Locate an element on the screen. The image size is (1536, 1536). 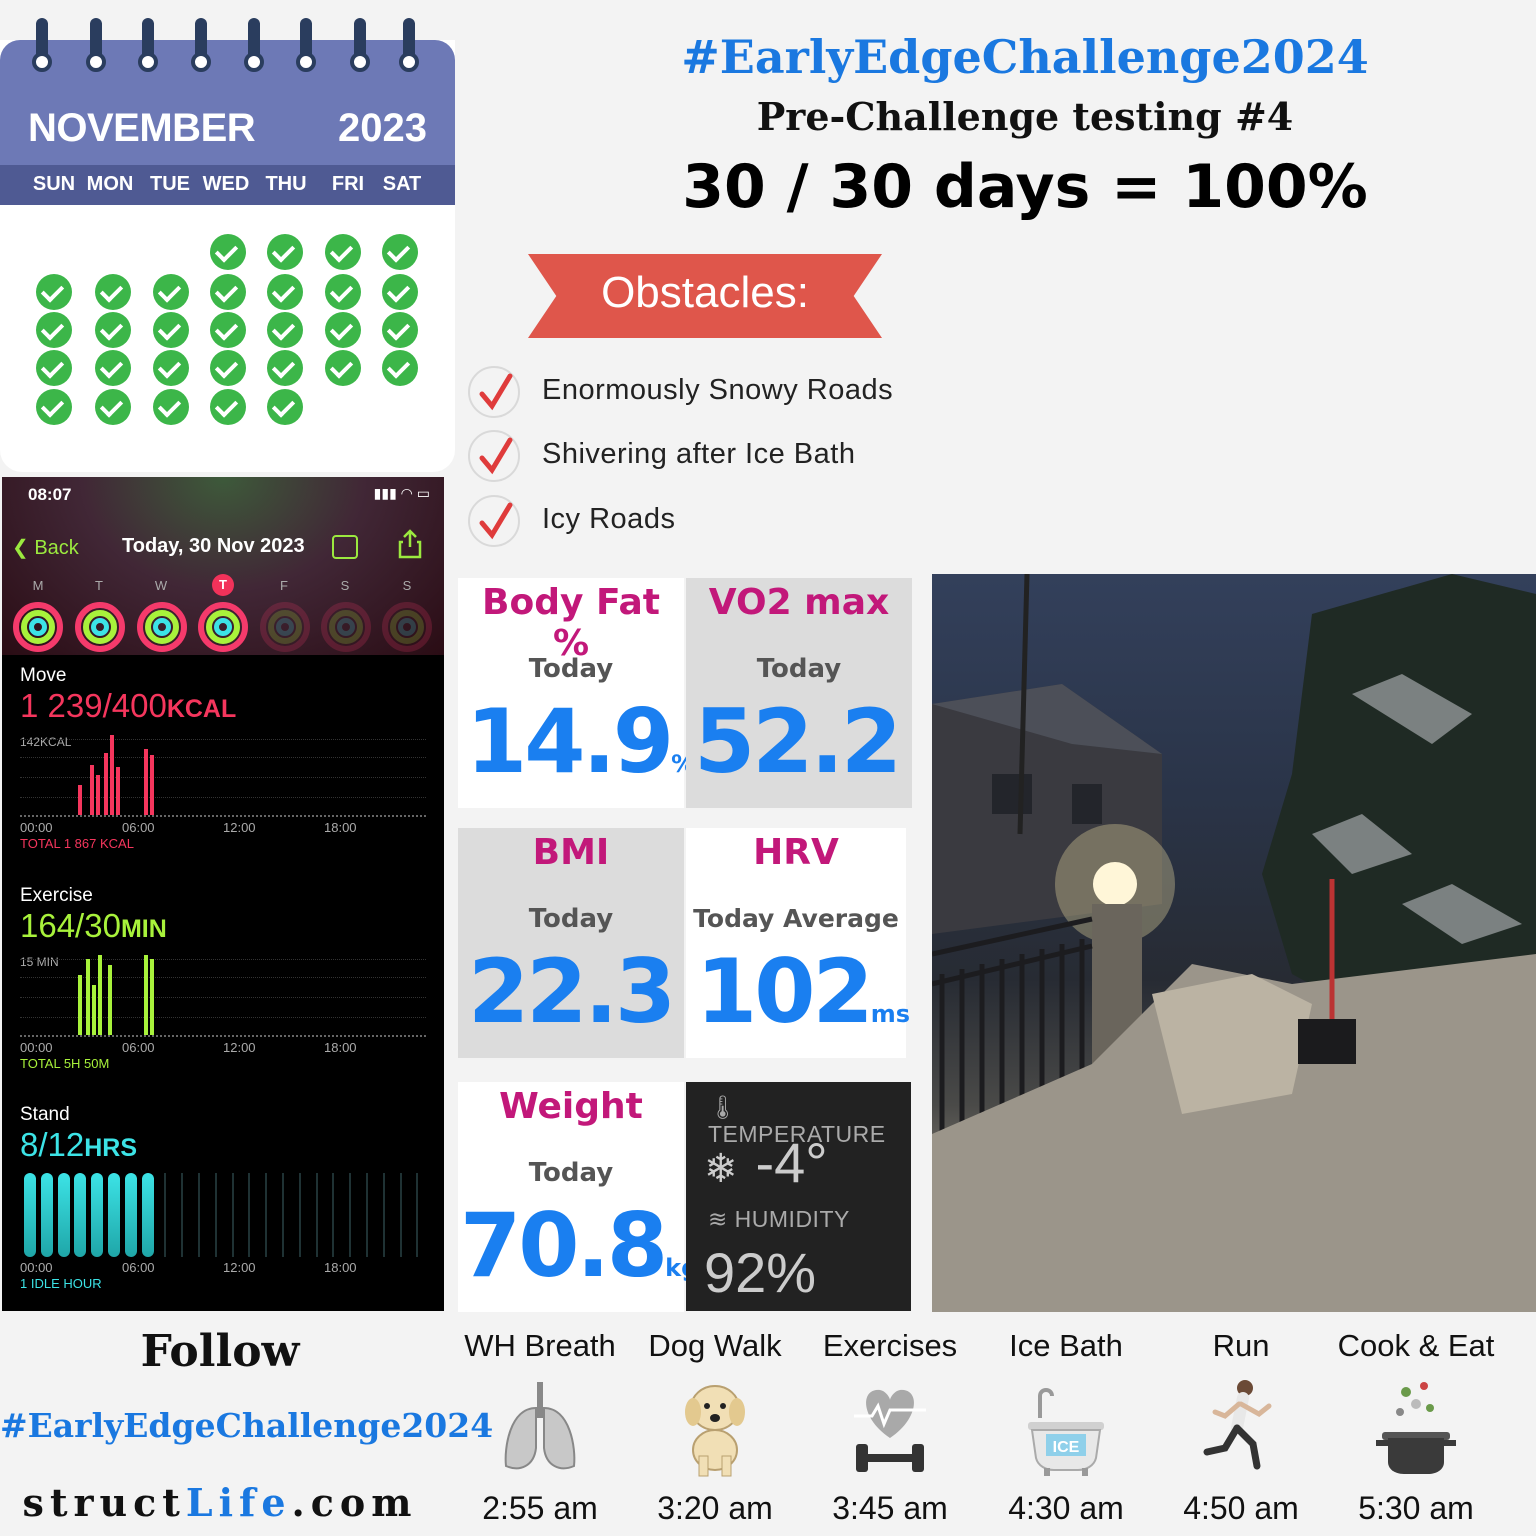
weekday-fri: FRI is located at coordinates (348, 184).